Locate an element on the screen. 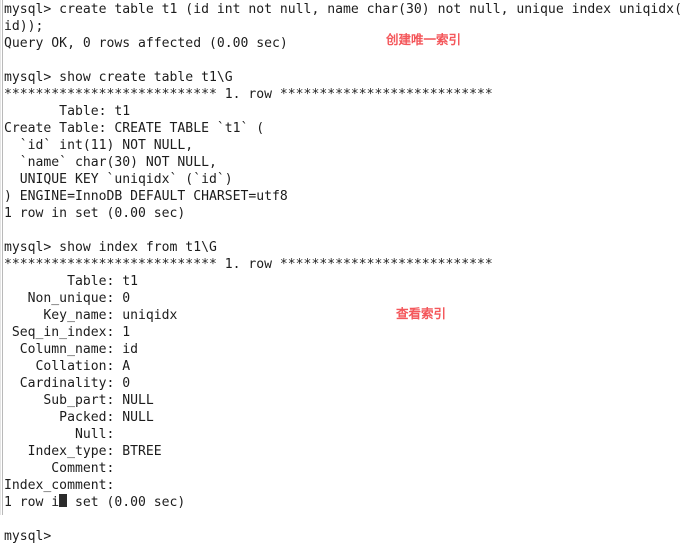 The height and width of the screenshot is (545, 693). window-border-inner is located at coordinates (2, 257).